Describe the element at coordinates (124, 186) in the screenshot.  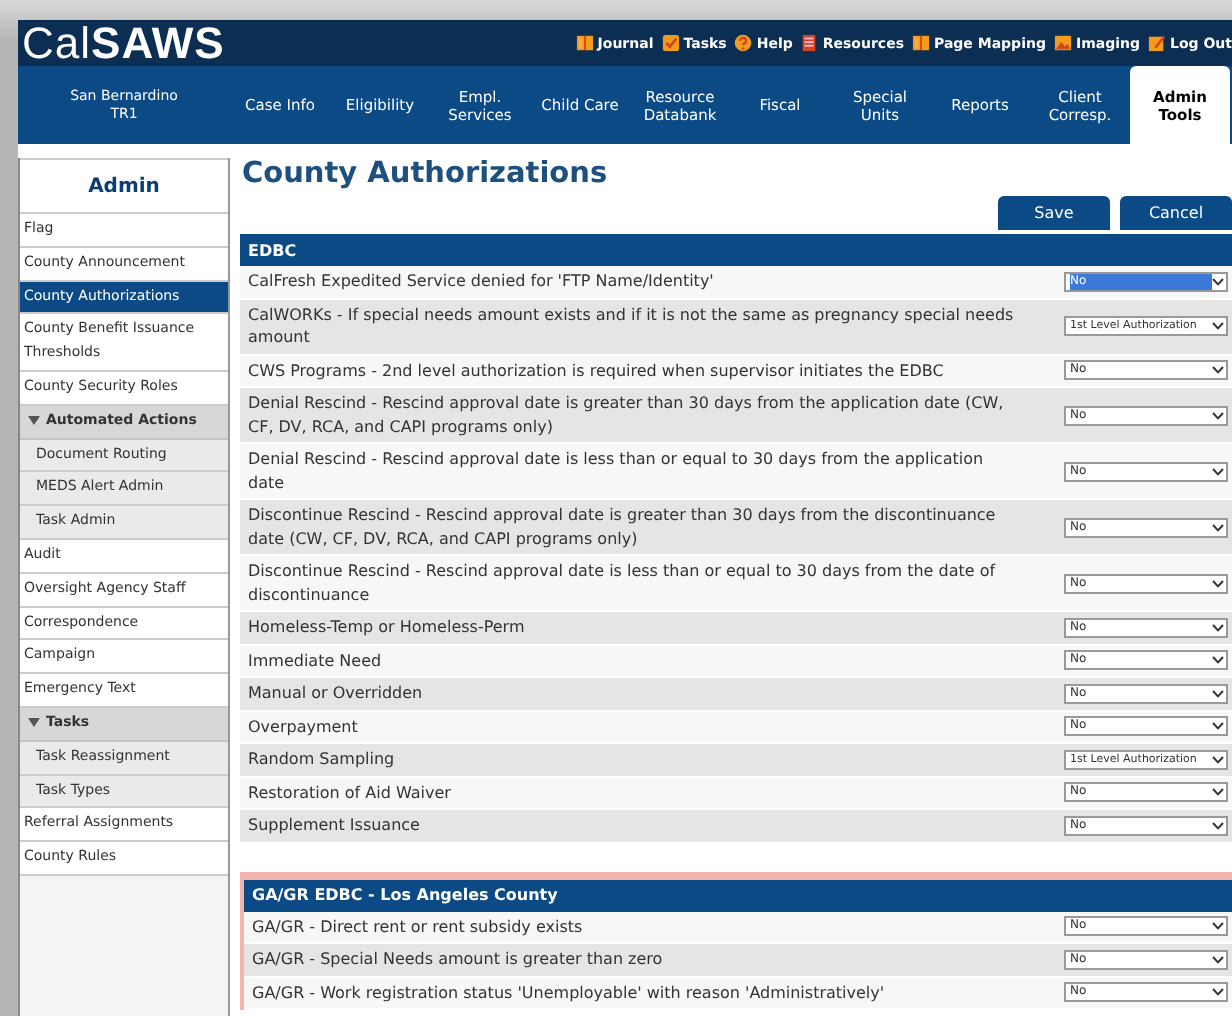
I see `sidebar-title: Admin` at that location.